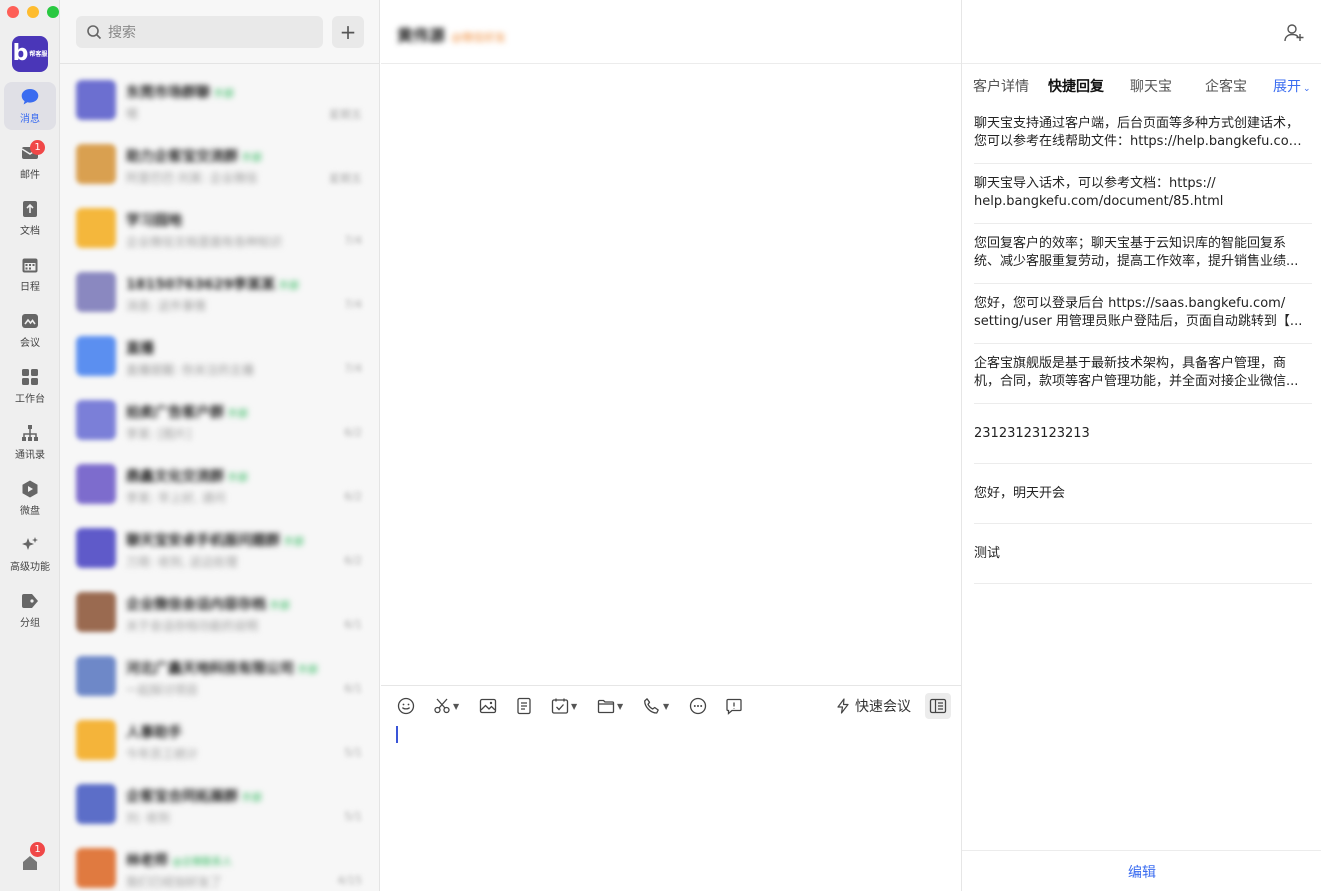 The height and width of the screenshot is (891, 1321). I want to click on nav-workbench: 工作台, so click(30, 386).